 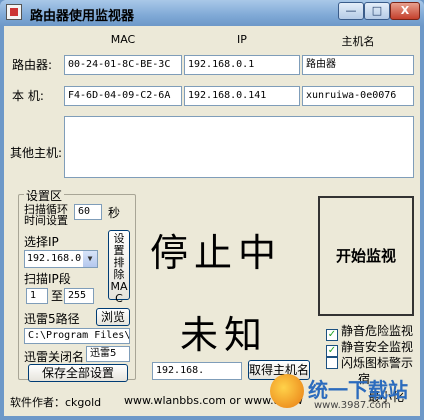 I want to click on column-header-hostname: 主机名, so click(x=358, y=41).